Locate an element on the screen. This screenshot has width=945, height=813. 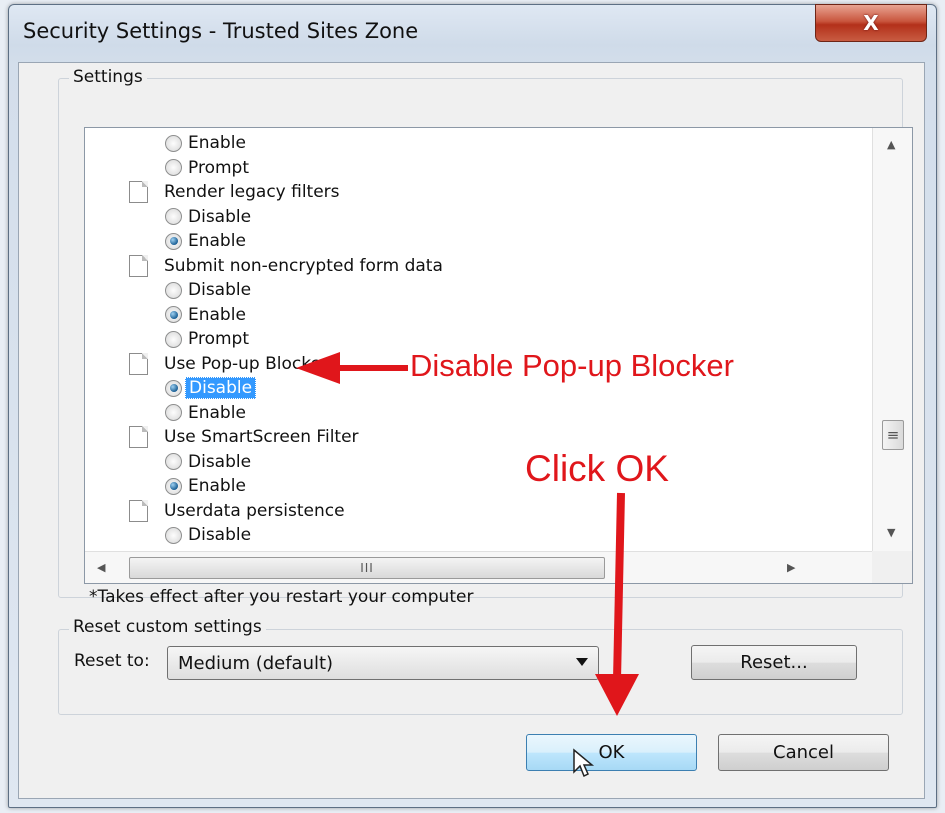
reset-to-dropdown: Medium (default) is located at coordinates (383, 663).